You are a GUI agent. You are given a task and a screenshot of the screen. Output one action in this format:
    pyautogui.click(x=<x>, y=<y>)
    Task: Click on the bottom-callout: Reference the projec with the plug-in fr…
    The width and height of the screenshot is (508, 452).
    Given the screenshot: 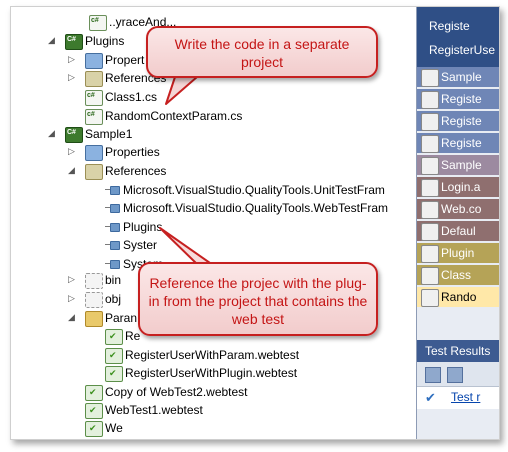 What is the action you would take?
    pyautogui.click(x=258, y=299)
    